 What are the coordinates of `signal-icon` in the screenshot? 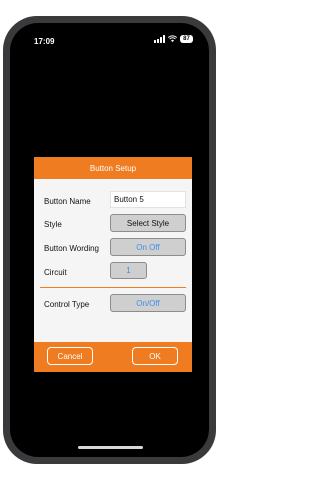 It's located at (159, 39).